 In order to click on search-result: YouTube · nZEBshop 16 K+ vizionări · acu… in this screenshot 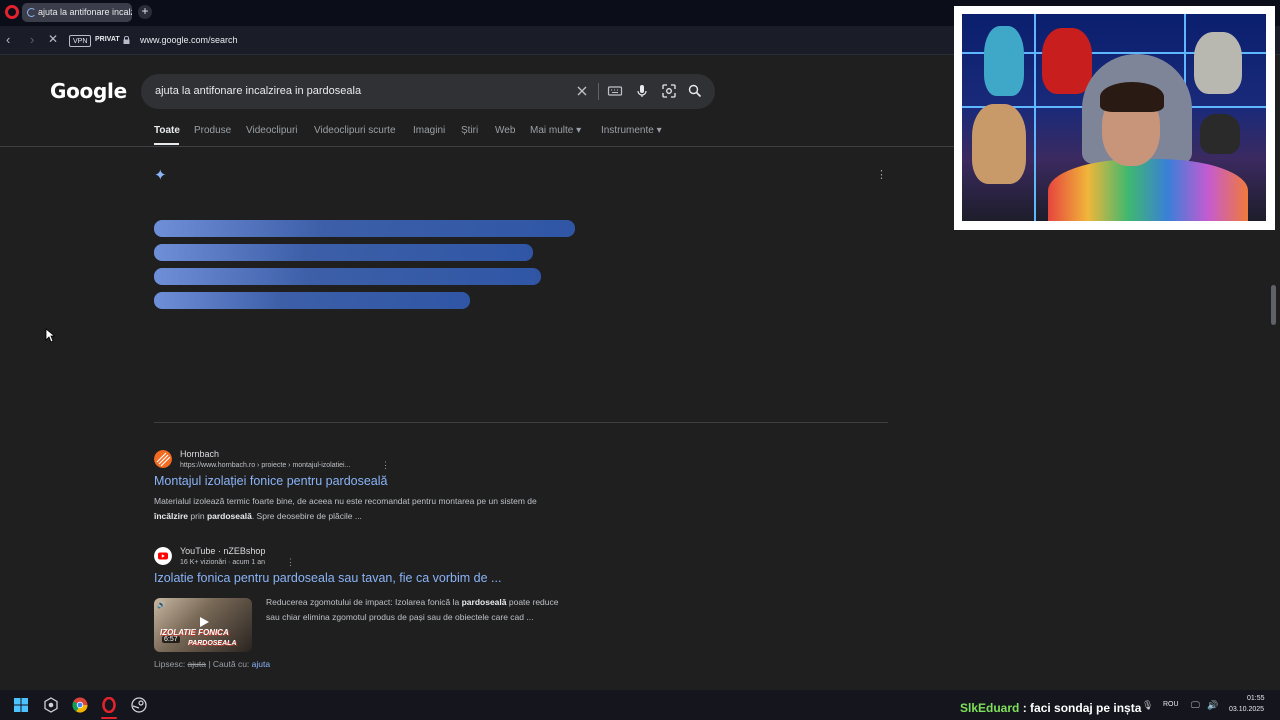, I will do `click(374, 566)`.